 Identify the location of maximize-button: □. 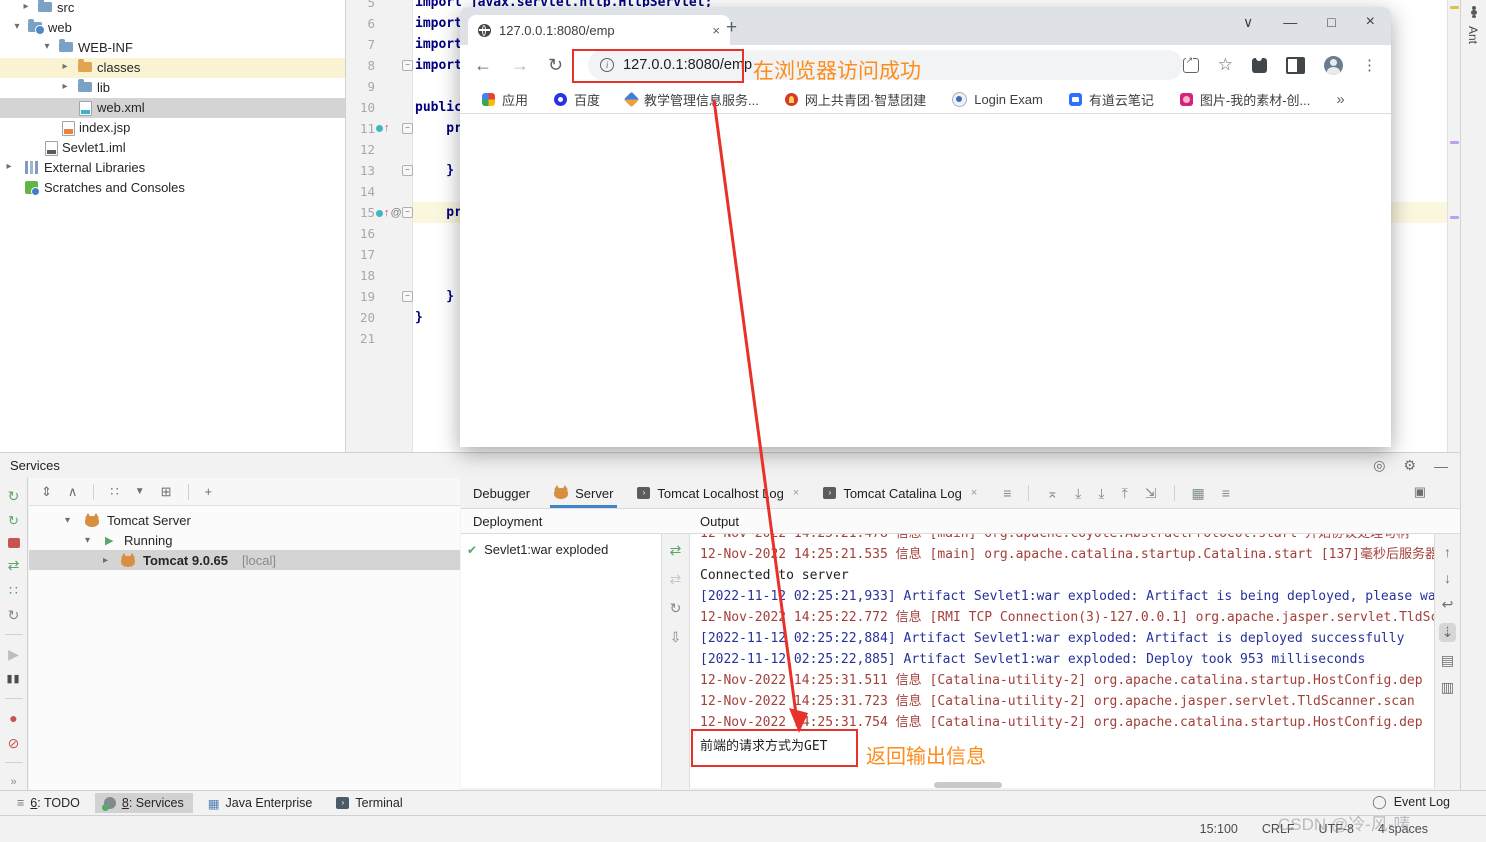
(1331, 22).